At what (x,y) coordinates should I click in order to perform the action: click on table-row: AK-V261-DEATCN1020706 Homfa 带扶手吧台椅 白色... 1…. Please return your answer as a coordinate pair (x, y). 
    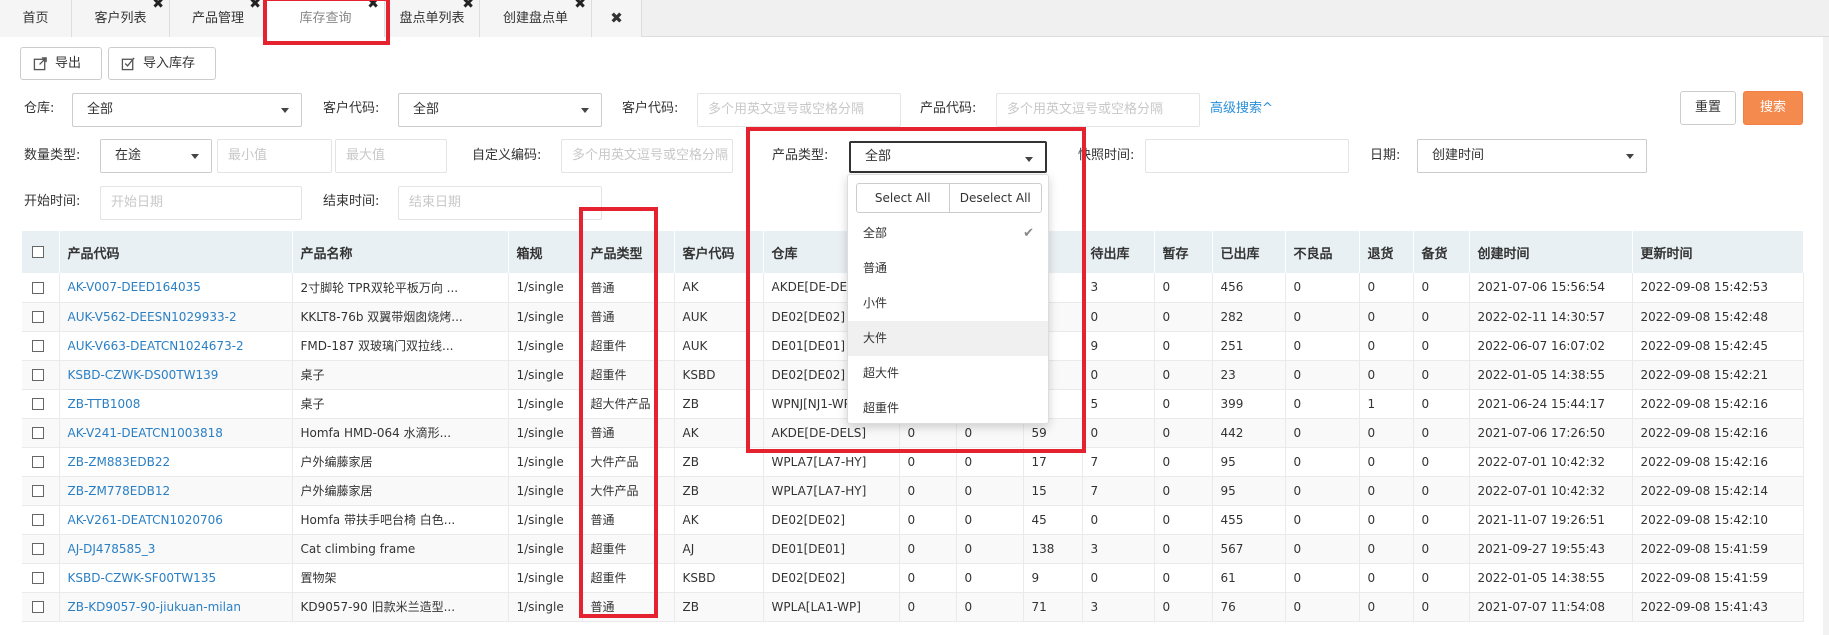
    Looking at the image, I should click on (913, 520).